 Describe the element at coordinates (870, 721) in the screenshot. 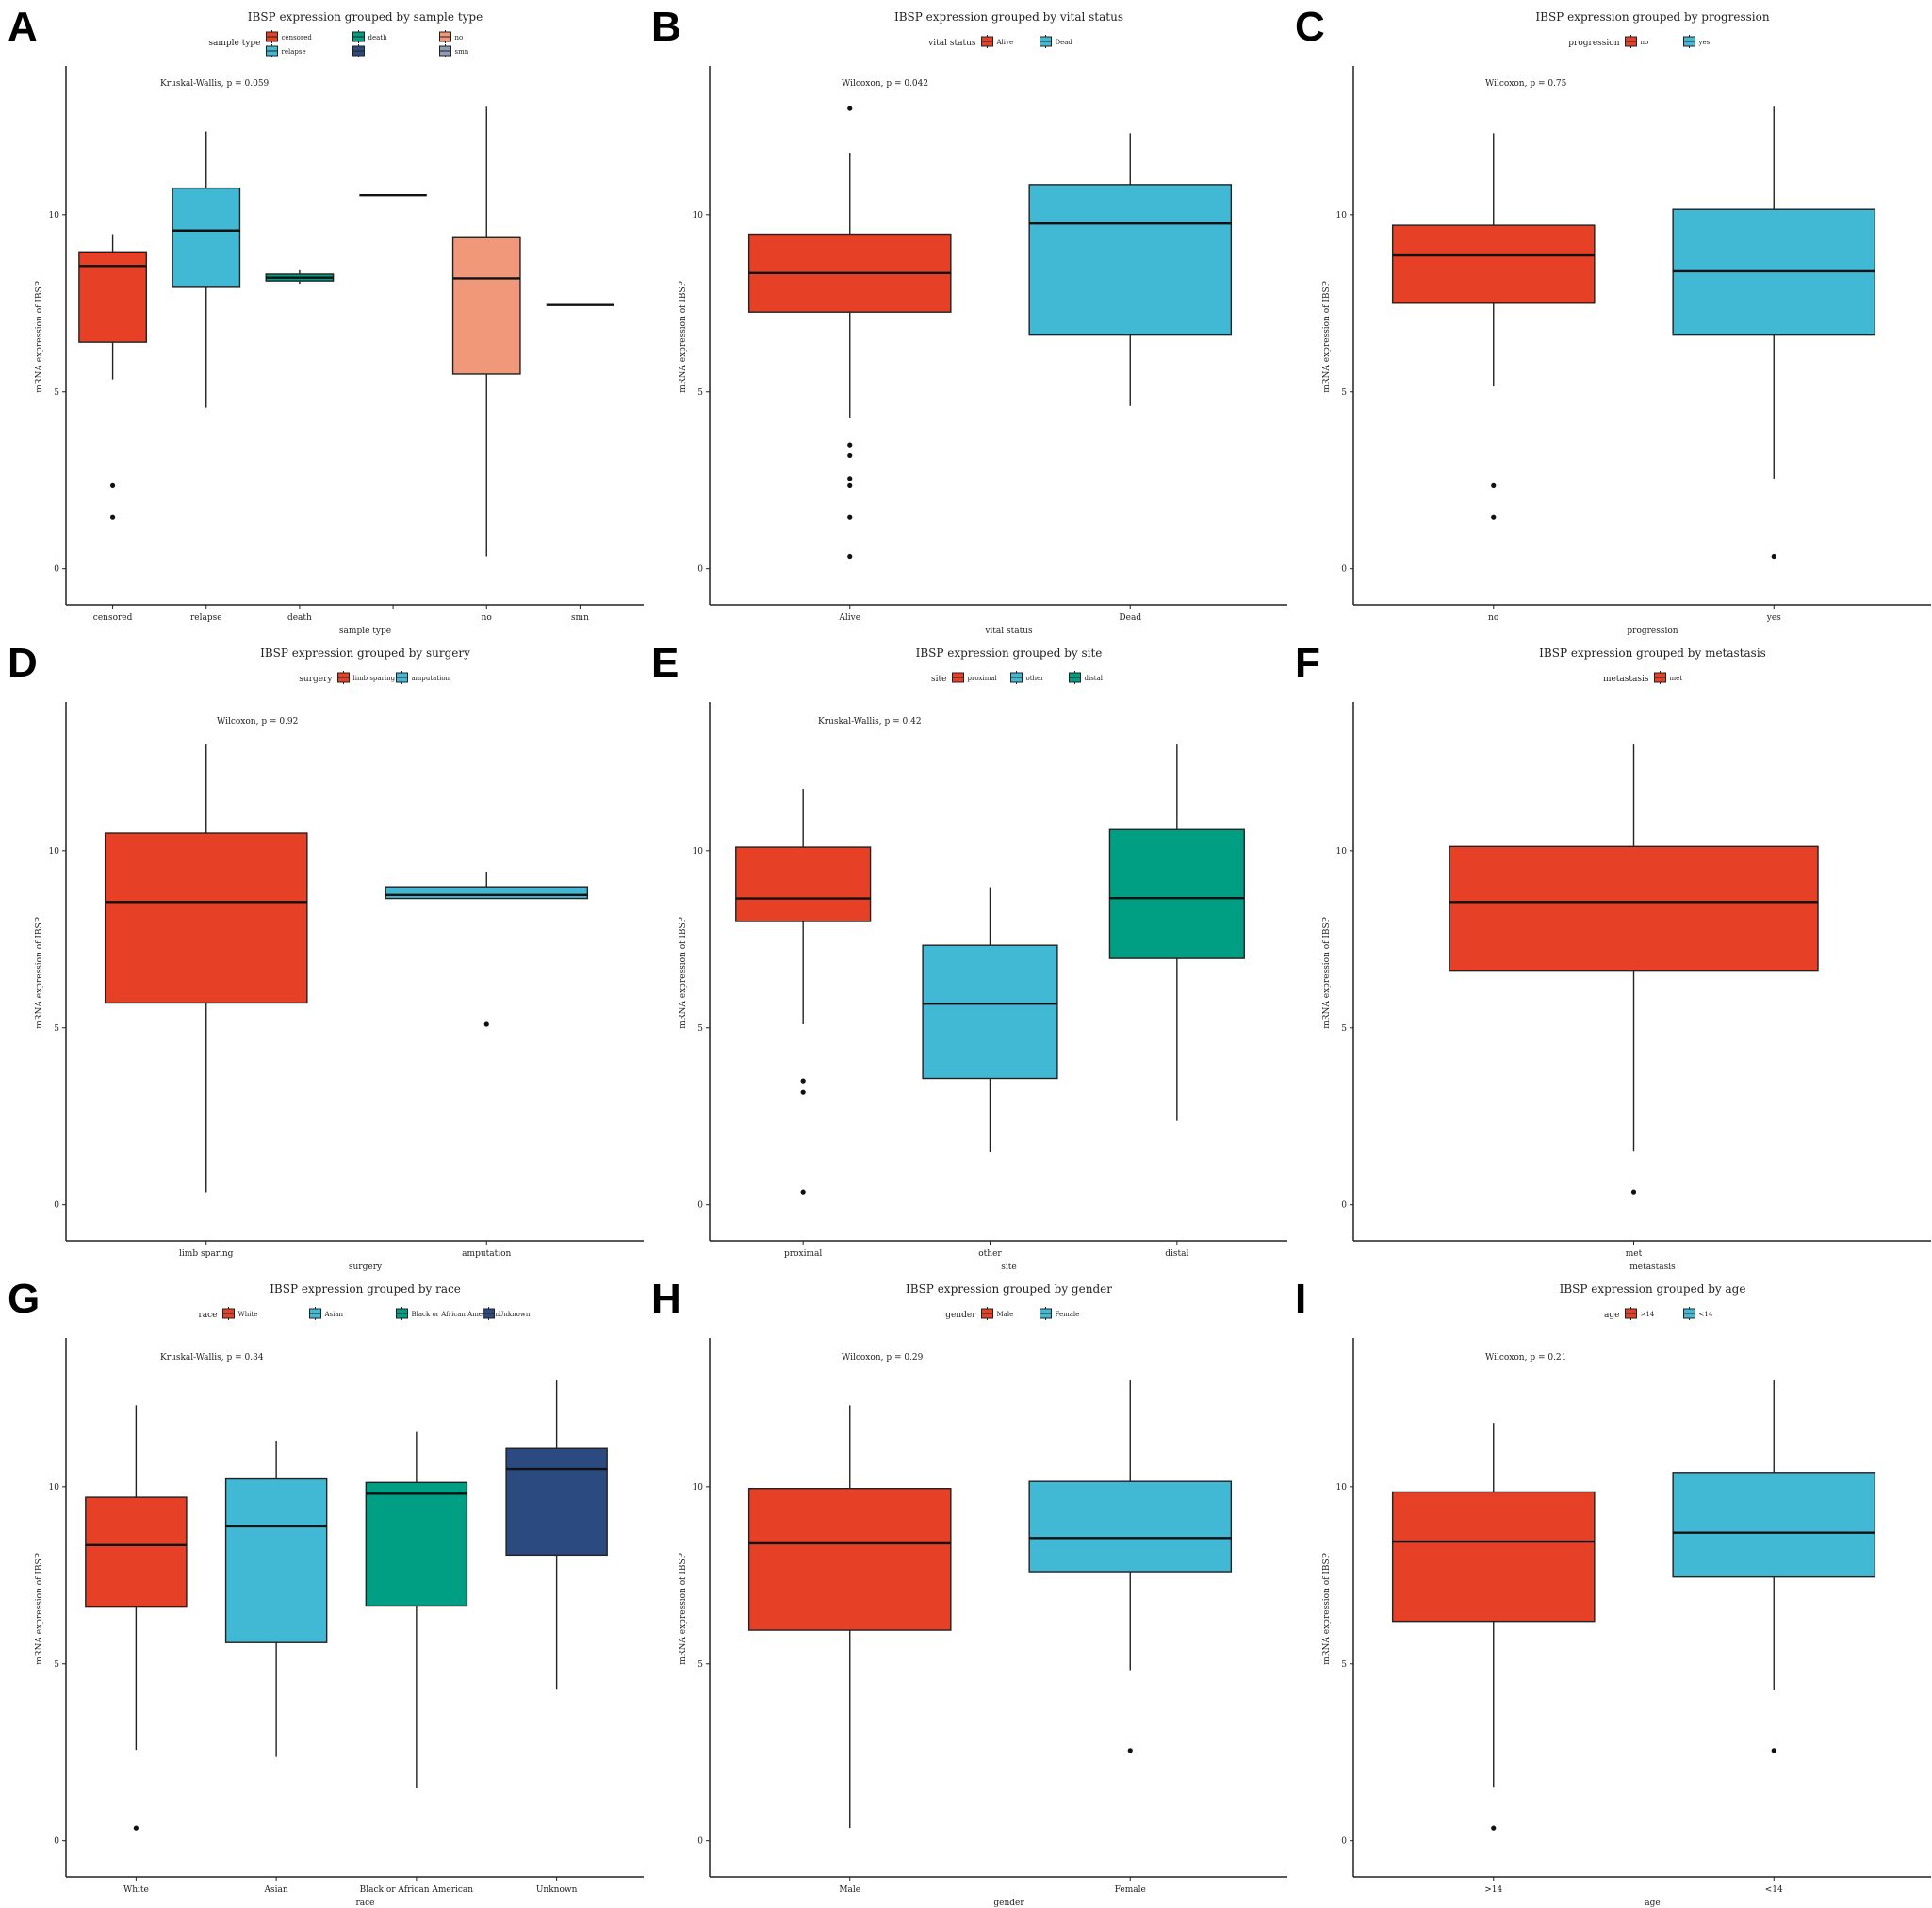

I see `stat-annotation: Kruskal-Wallis, p = 0.42` at that location.